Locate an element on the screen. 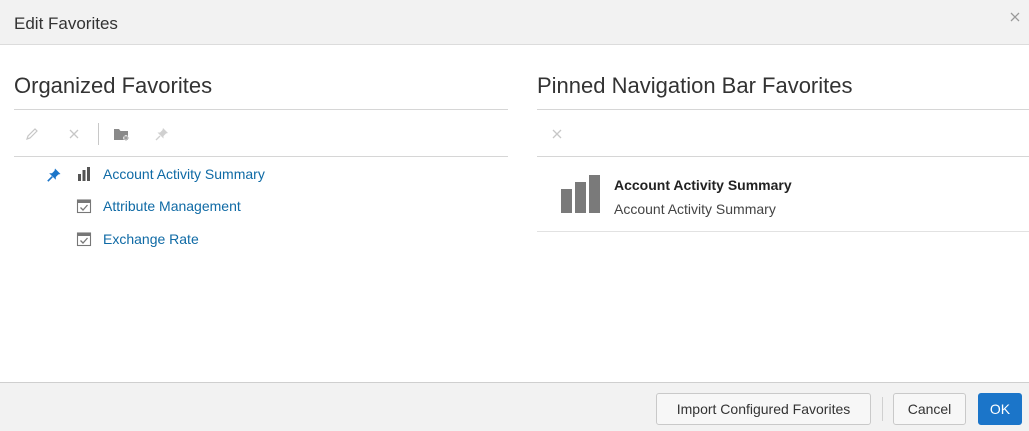 The width and height of the screenshot is (1029, 431). footer-separator is located at coordinates (882, 409).